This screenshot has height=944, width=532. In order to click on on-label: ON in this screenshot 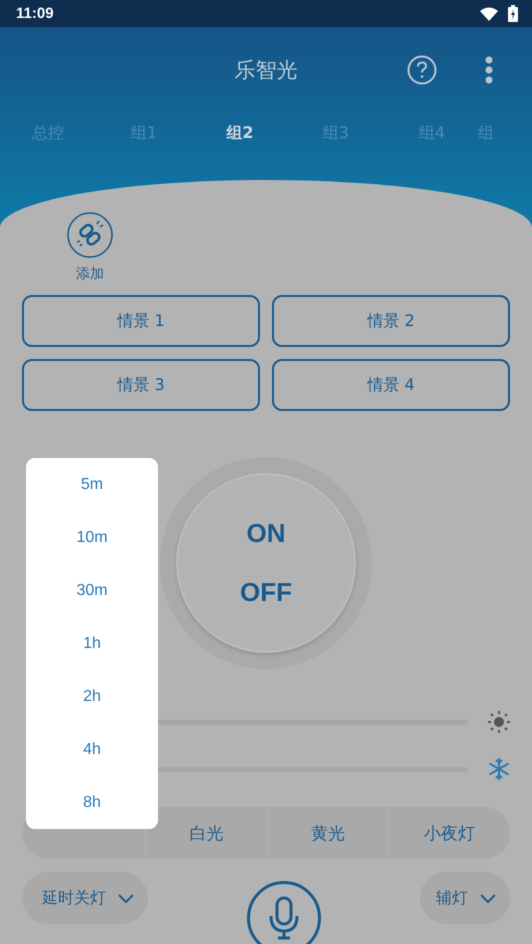, I will do `click(266, 533)`.